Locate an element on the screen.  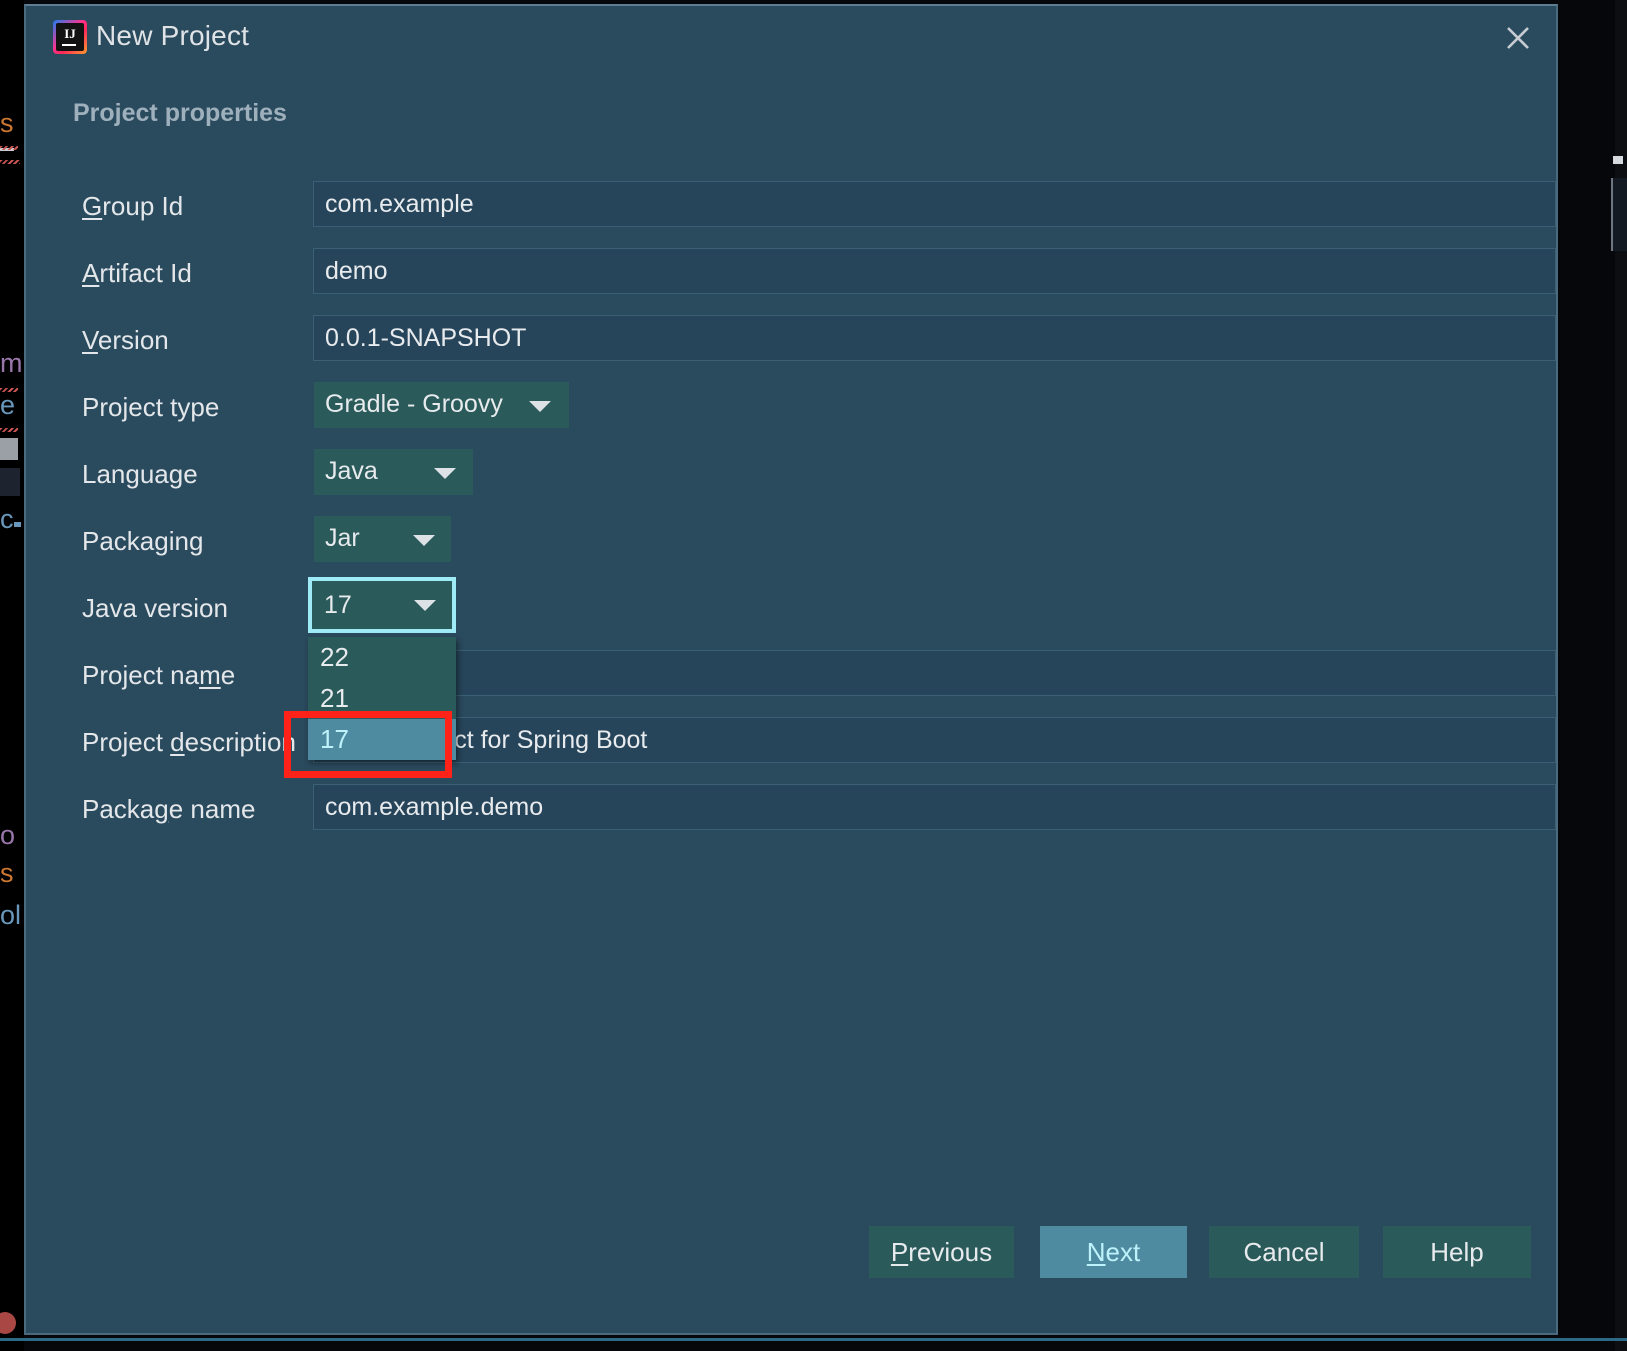
project-name-input is located at coordinates (934, 673).